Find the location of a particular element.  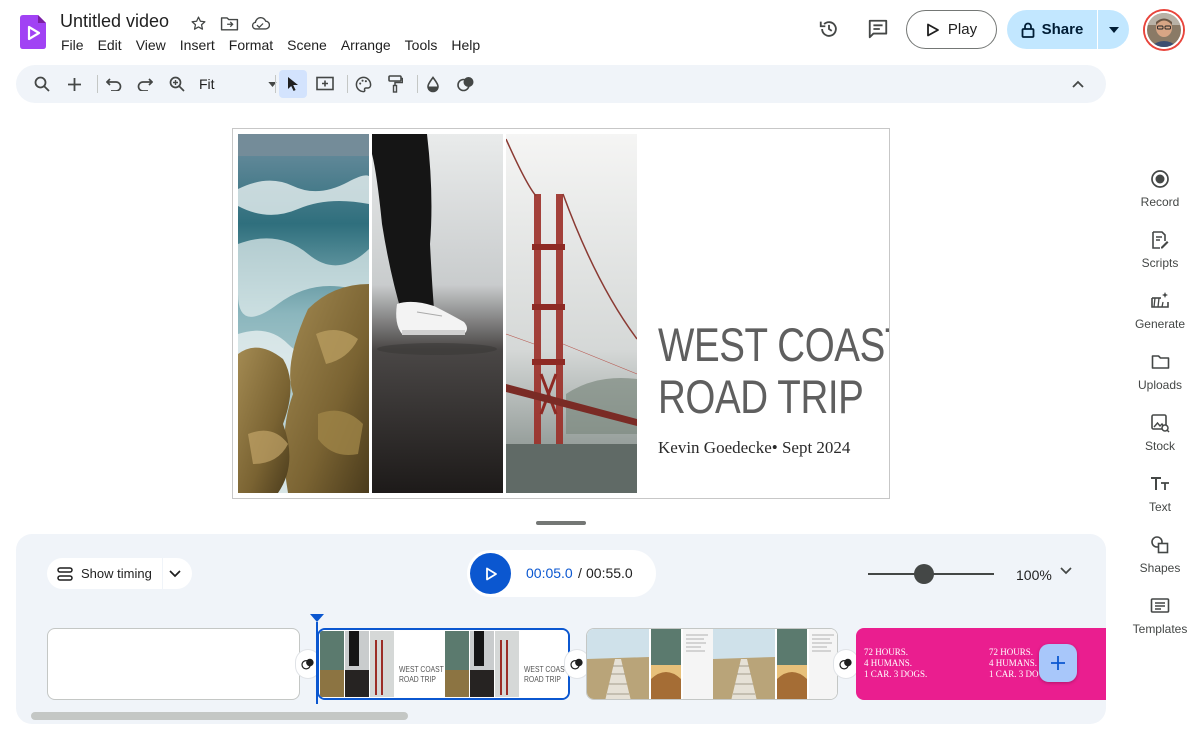

timing-list-icon is located at coordinates (65, 573).